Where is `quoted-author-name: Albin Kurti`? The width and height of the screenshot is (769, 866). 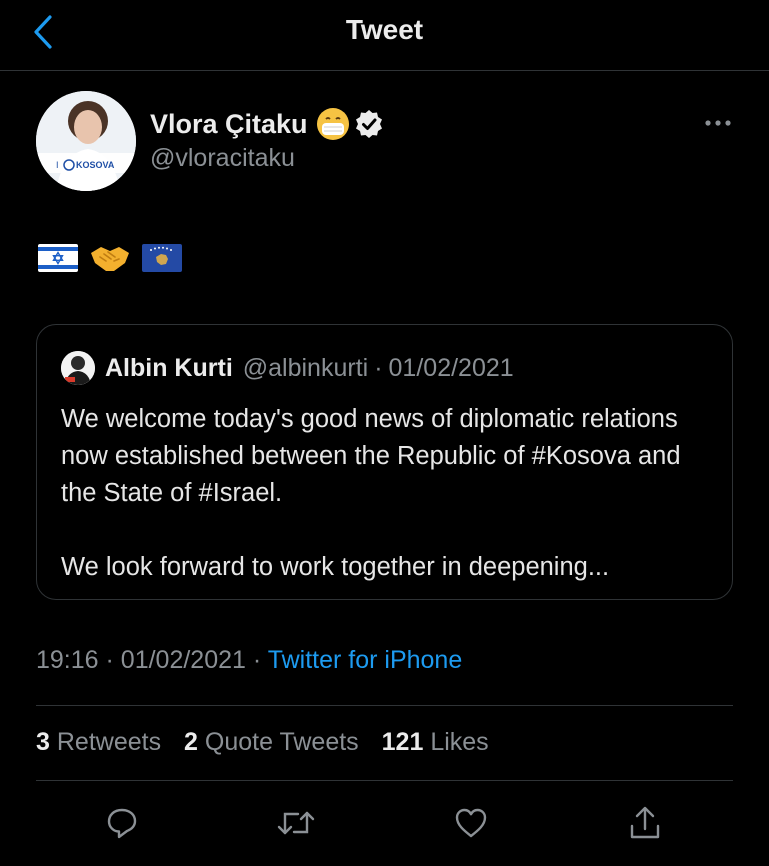 quoted-author-name: Albin Kurti is located at coordinates (169, 367).